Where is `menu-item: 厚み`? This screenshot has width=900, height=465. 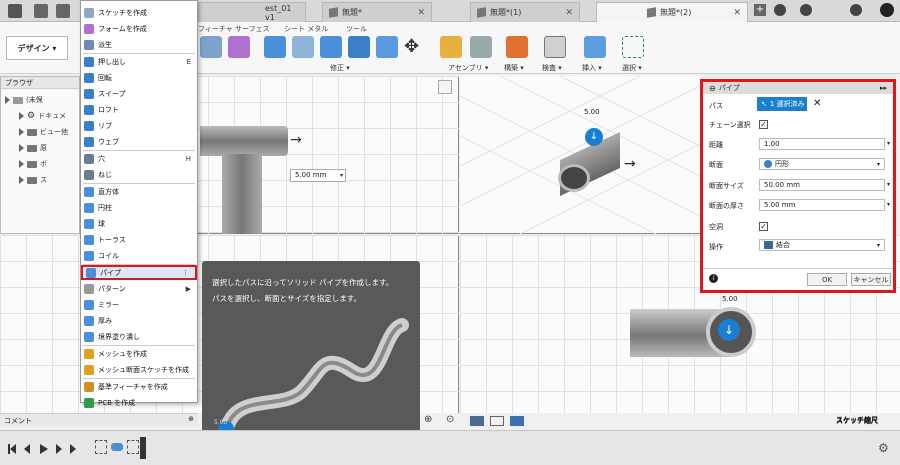
menu-item: 厚み is located at coordinates (139, 320).